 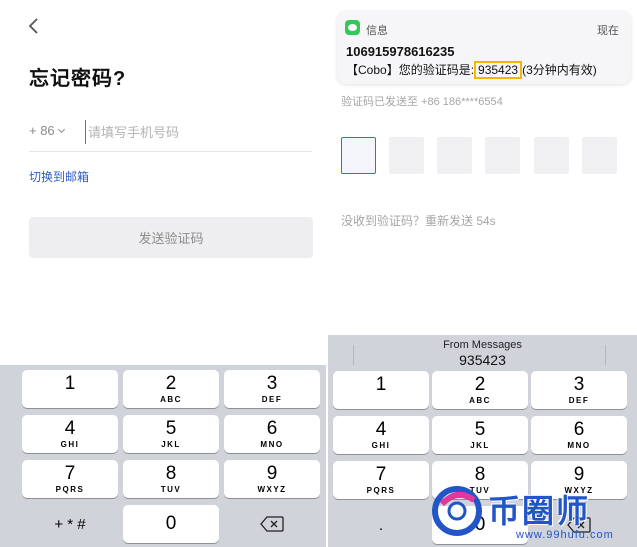 What do you see at coordinates (559, 70) in the screenshot?
I see `notification-body-suffix: (3分钟内有效)` at bounding box center [559, 70].